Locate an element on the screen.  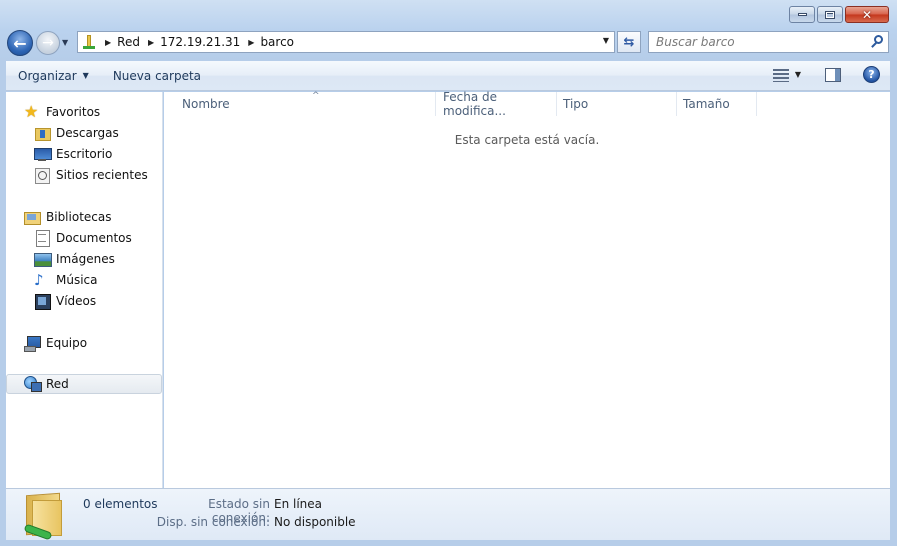
refresh-button: ⇆ is located at coordinates (629, 42).